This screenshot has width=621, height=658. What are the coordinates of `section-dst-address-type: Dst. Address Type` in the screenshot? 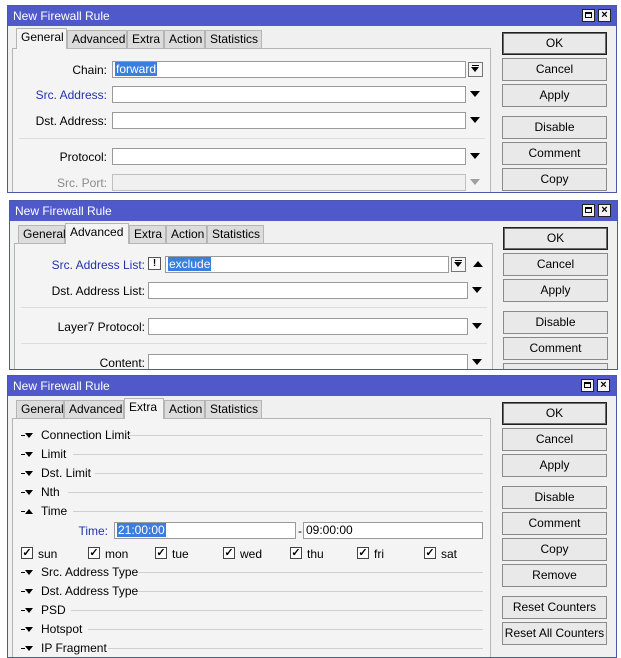 It's located at (79, 591).